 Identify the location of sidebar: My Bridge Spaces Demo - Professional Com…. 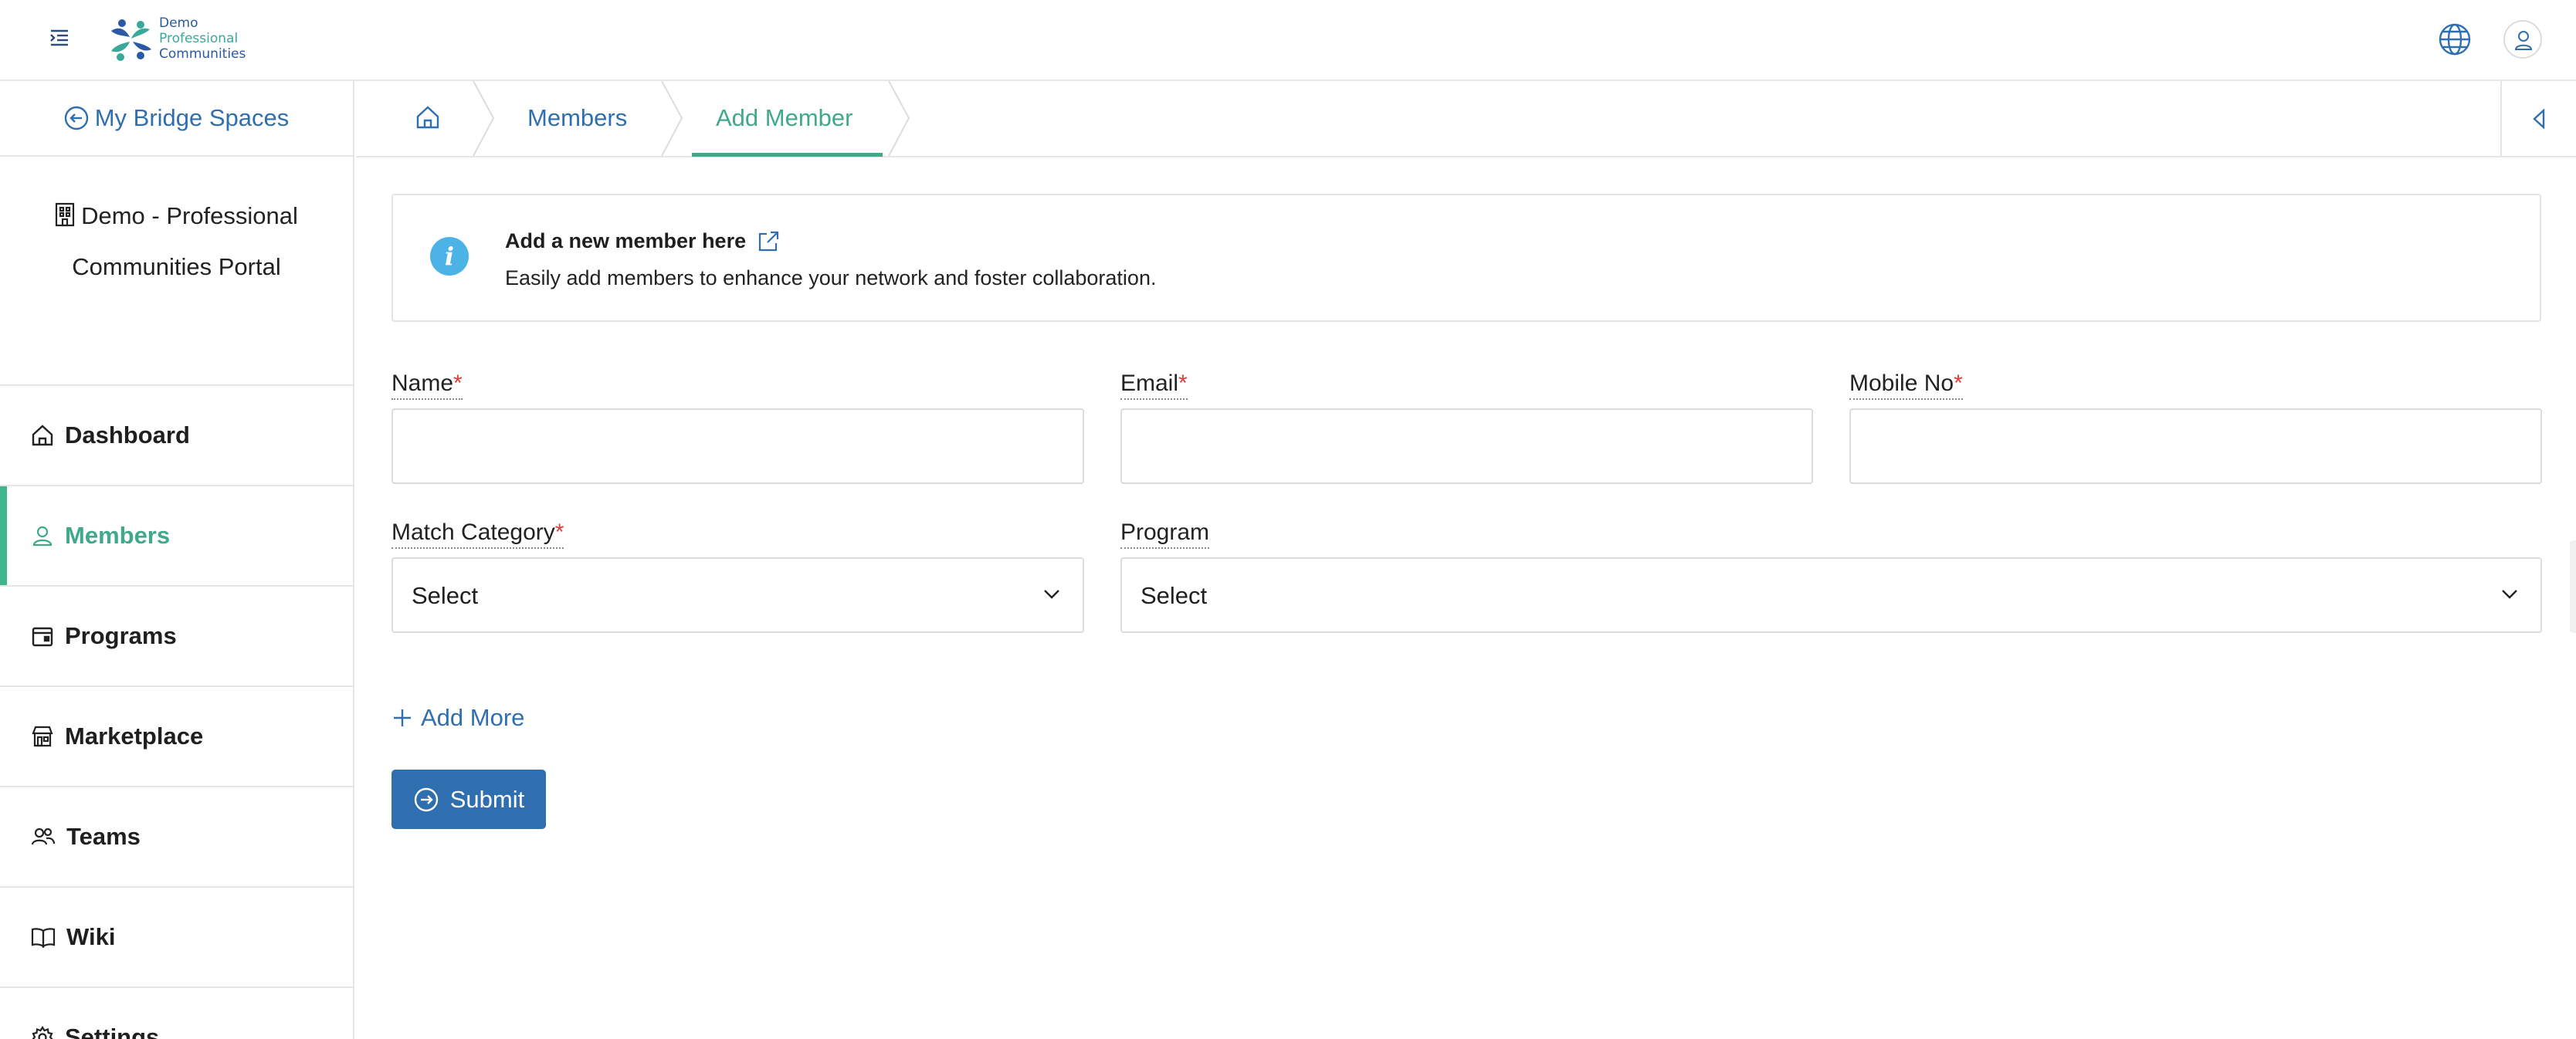
(177, 560).